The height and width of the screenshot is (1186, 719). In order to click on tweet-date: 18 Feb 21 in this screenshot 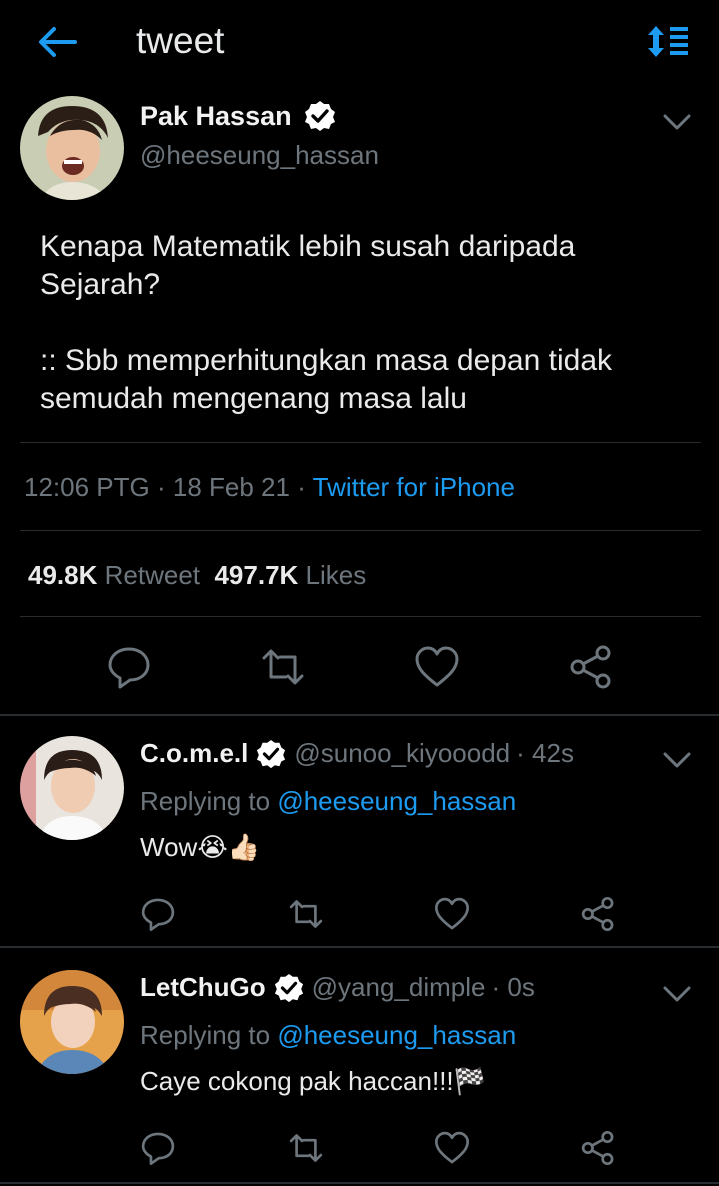, I will do `click(231, 487)`.